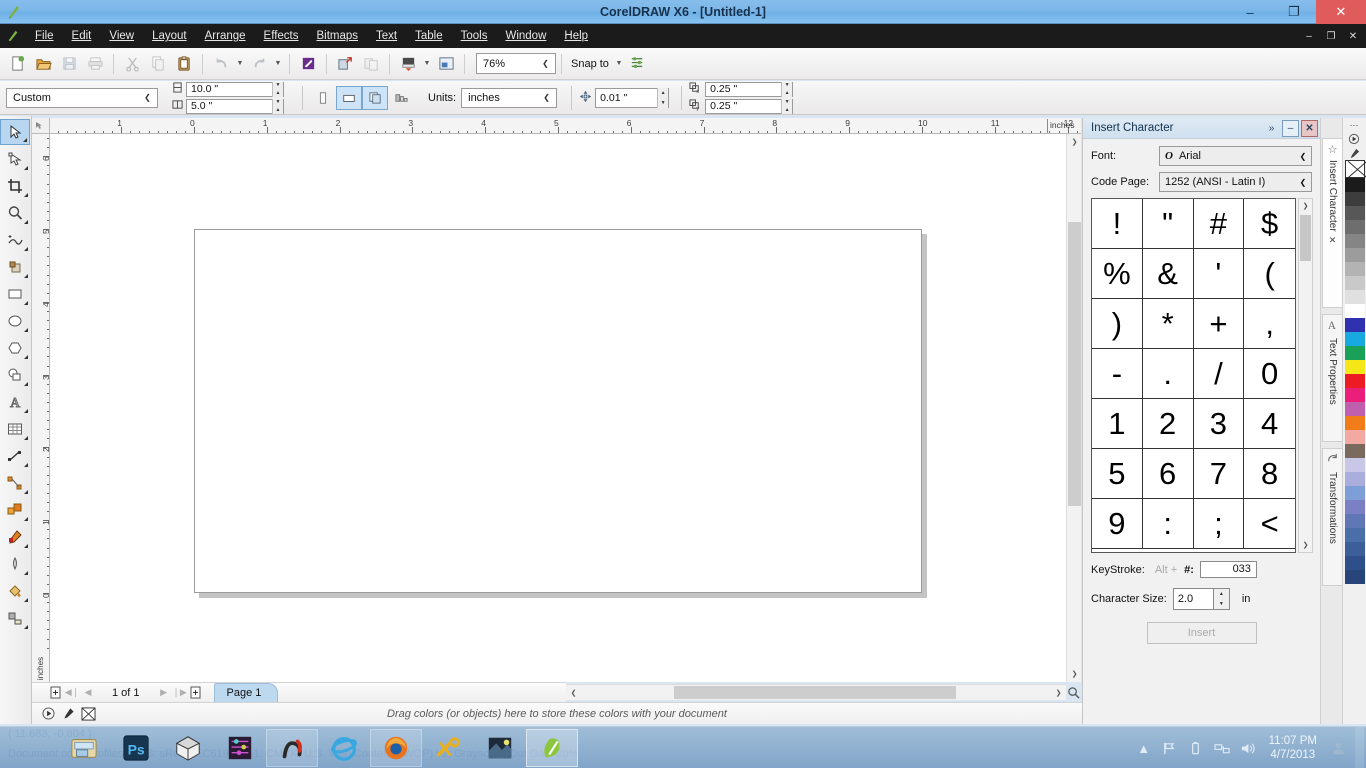 Image resolution: width=1366 pixels, height=768 pixels. I want to click on character-cell: (, so click(1269, 274).